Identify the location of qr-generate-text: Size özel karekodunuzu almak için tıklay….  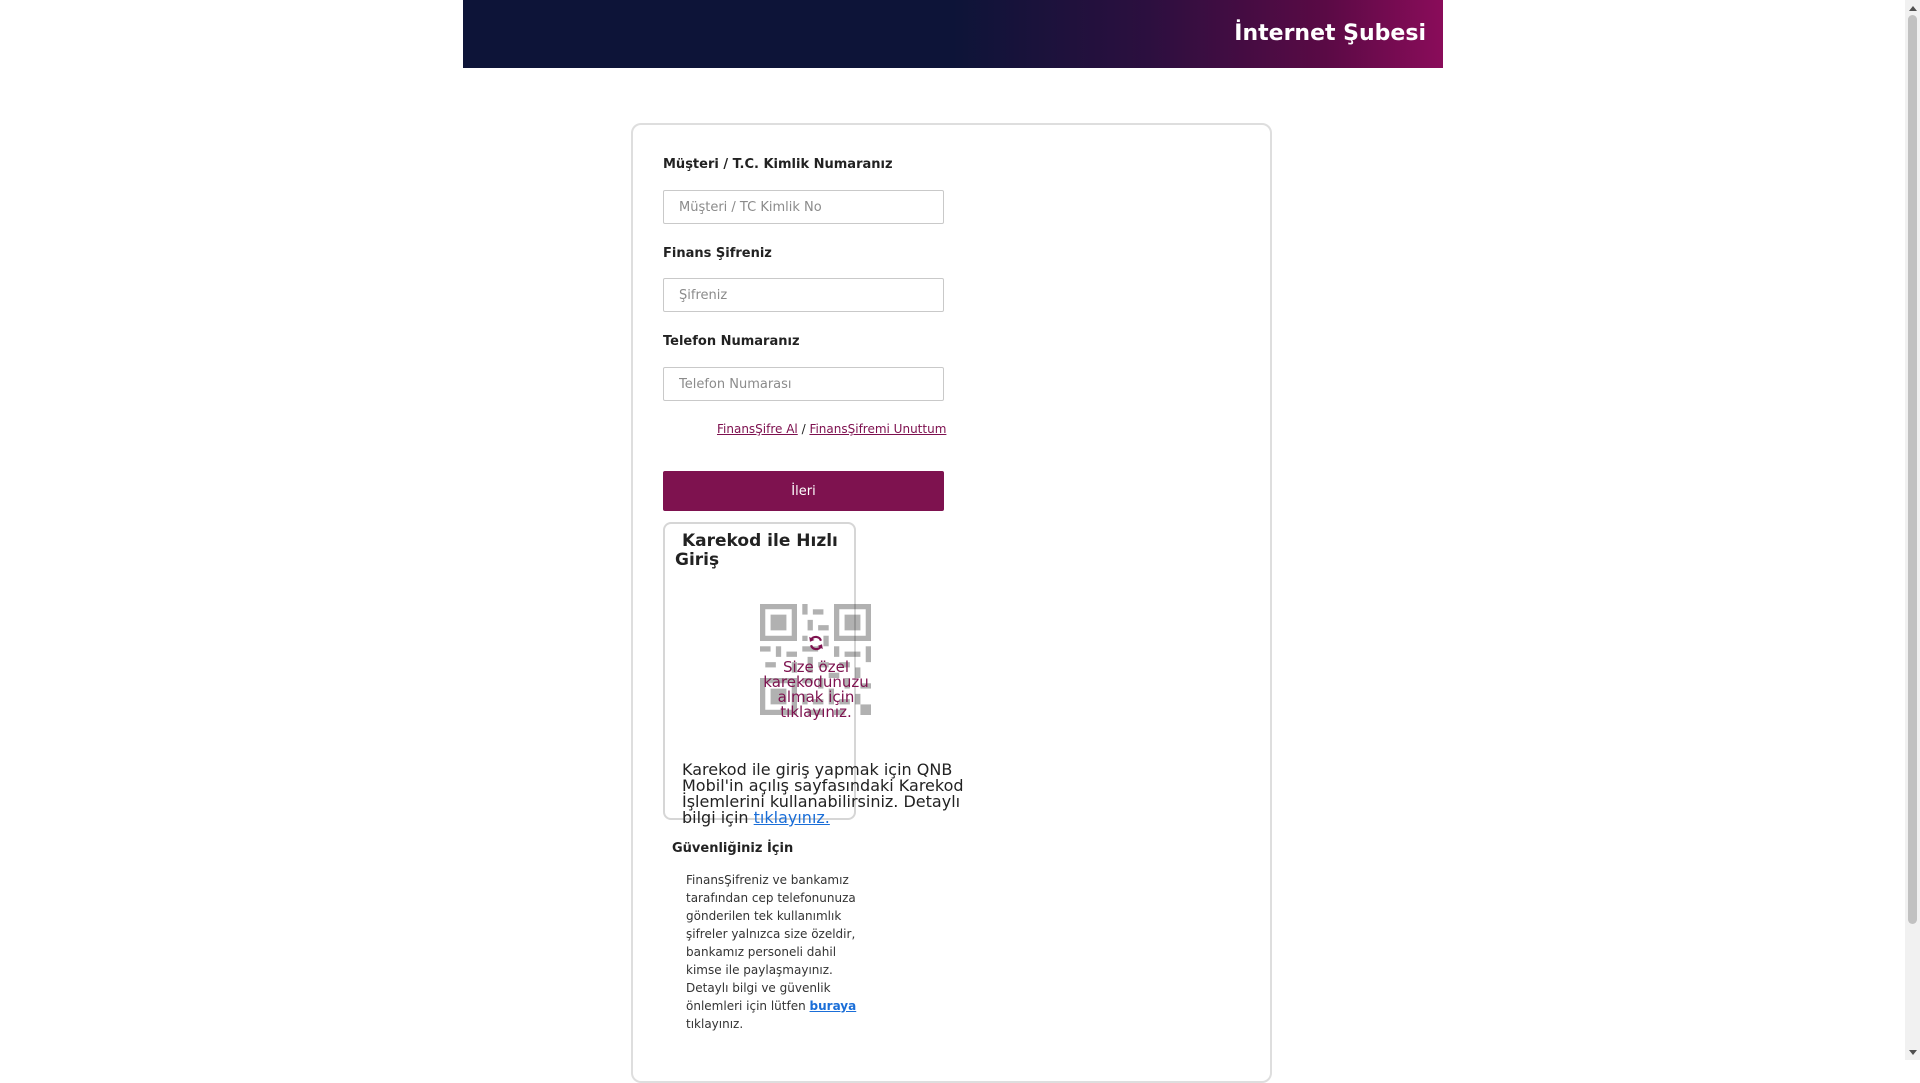
(816, 690).